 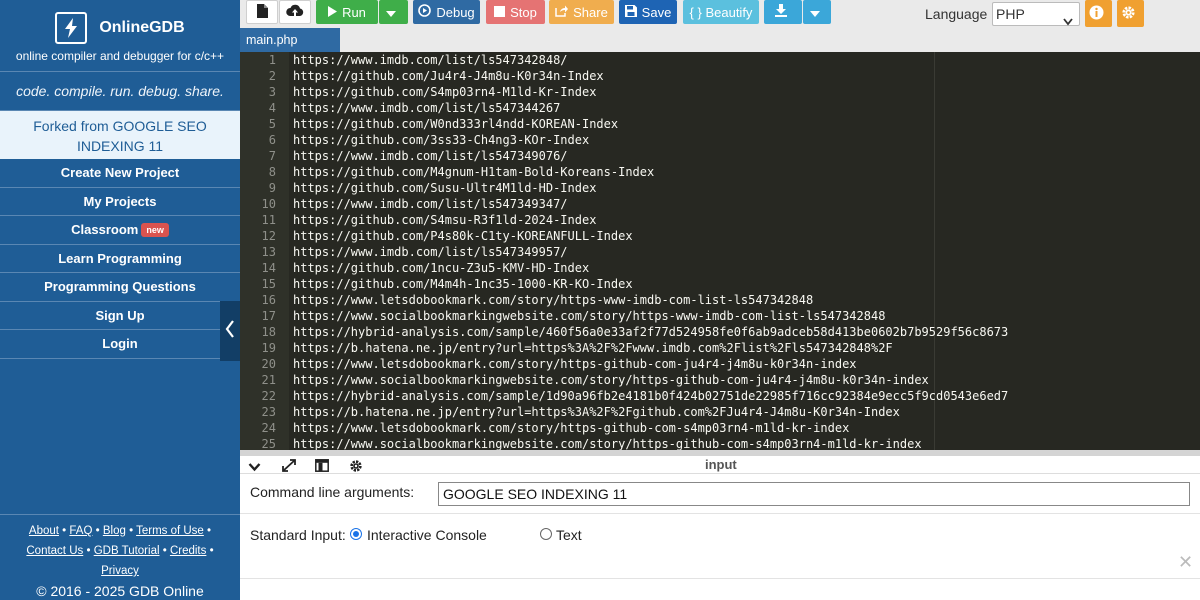 I want to click on run-button: Run, so click(x=347, y=12).